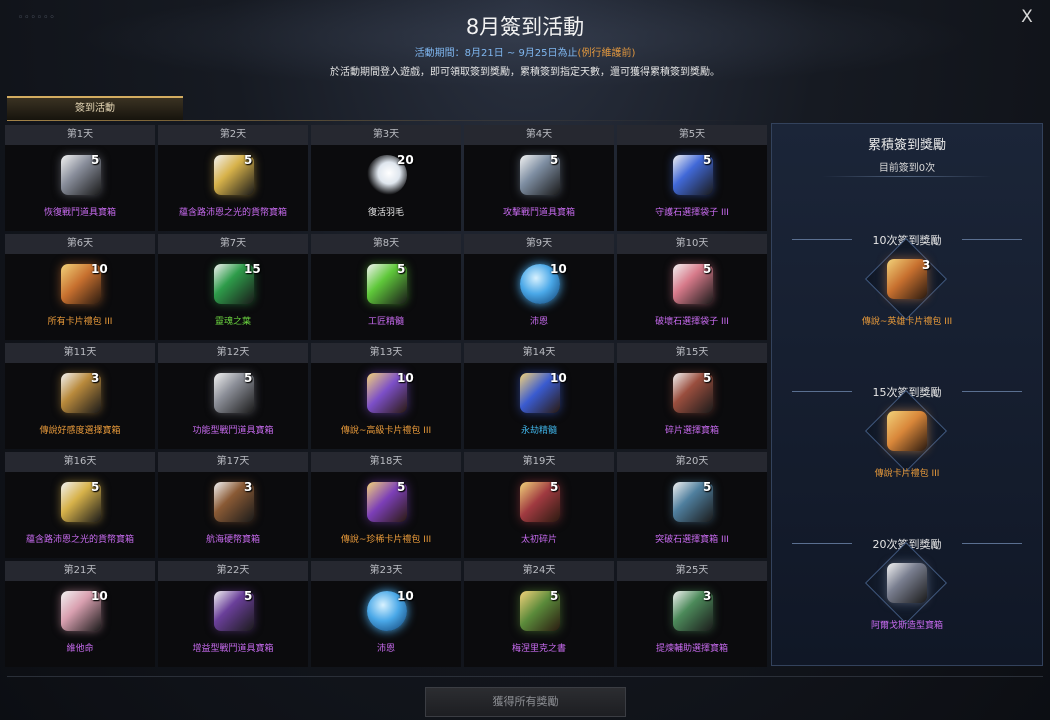  What do you see at coordinates (233, 178) in the screenshot?
I see `day-reward-cell: 第2天 5 蘊含路沛恩之光的貨幣寶箱` at bounding box center [233, 178].